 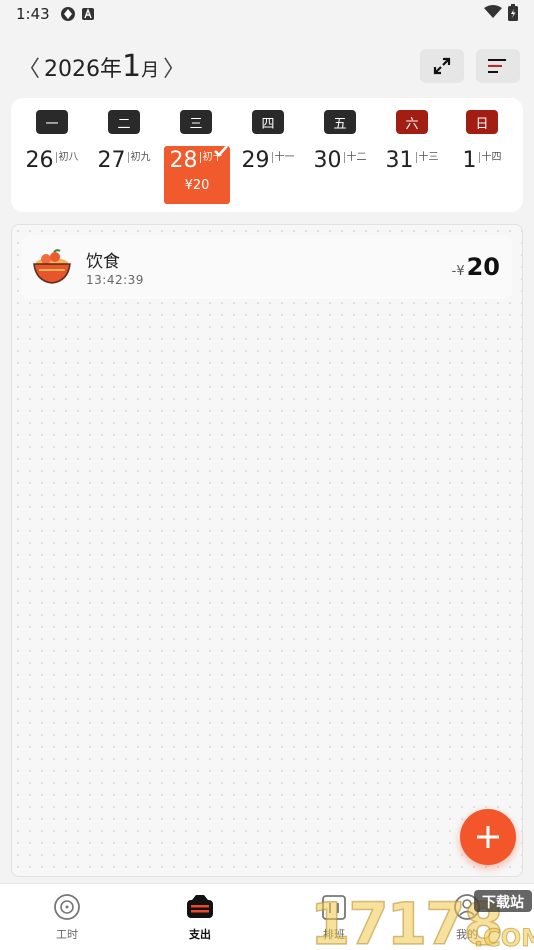 I want to click on lunar-date: 初九, so click(x=139, y=157).